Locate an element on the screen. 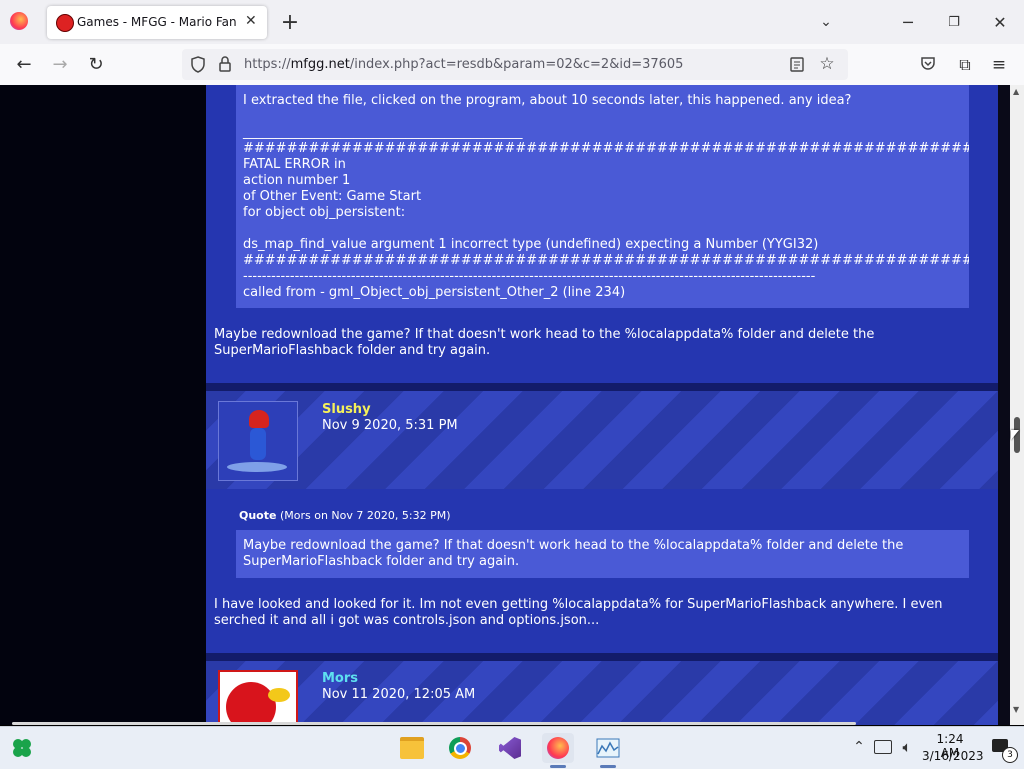 The width and height of the screenshot is (1024, 769). post2-header: Slushy Nov 9 2020, 5:31 PM is located at coordinates (602, 440).